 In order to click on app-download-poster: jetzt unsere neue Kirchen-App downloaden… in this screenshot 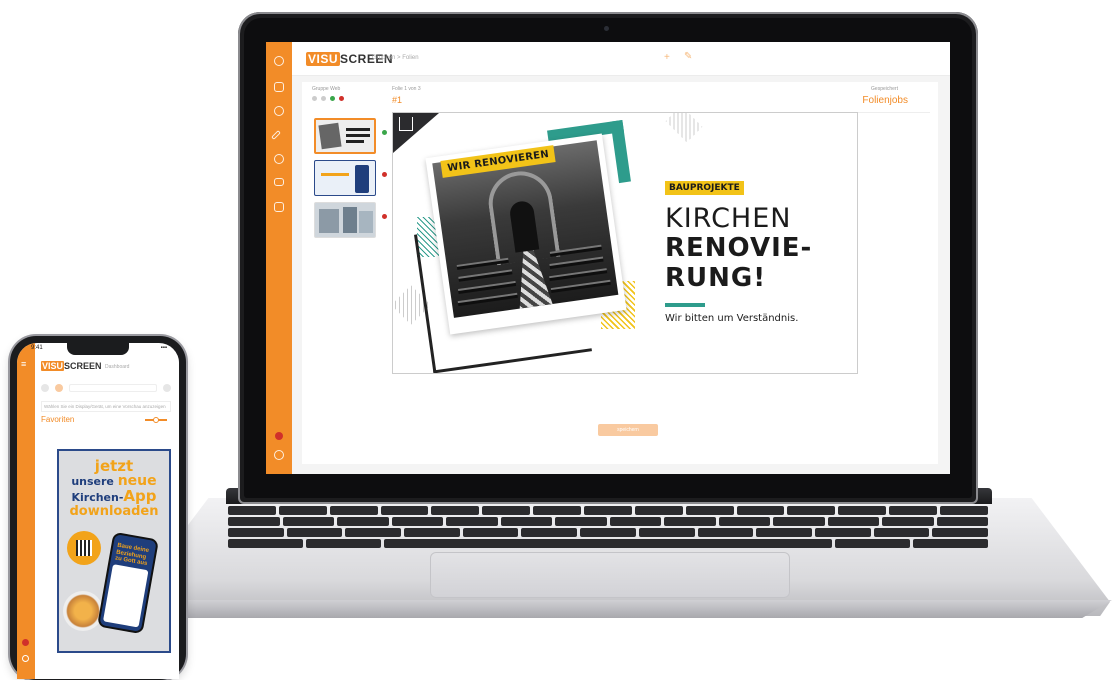, I will do `click(114, 551)`.